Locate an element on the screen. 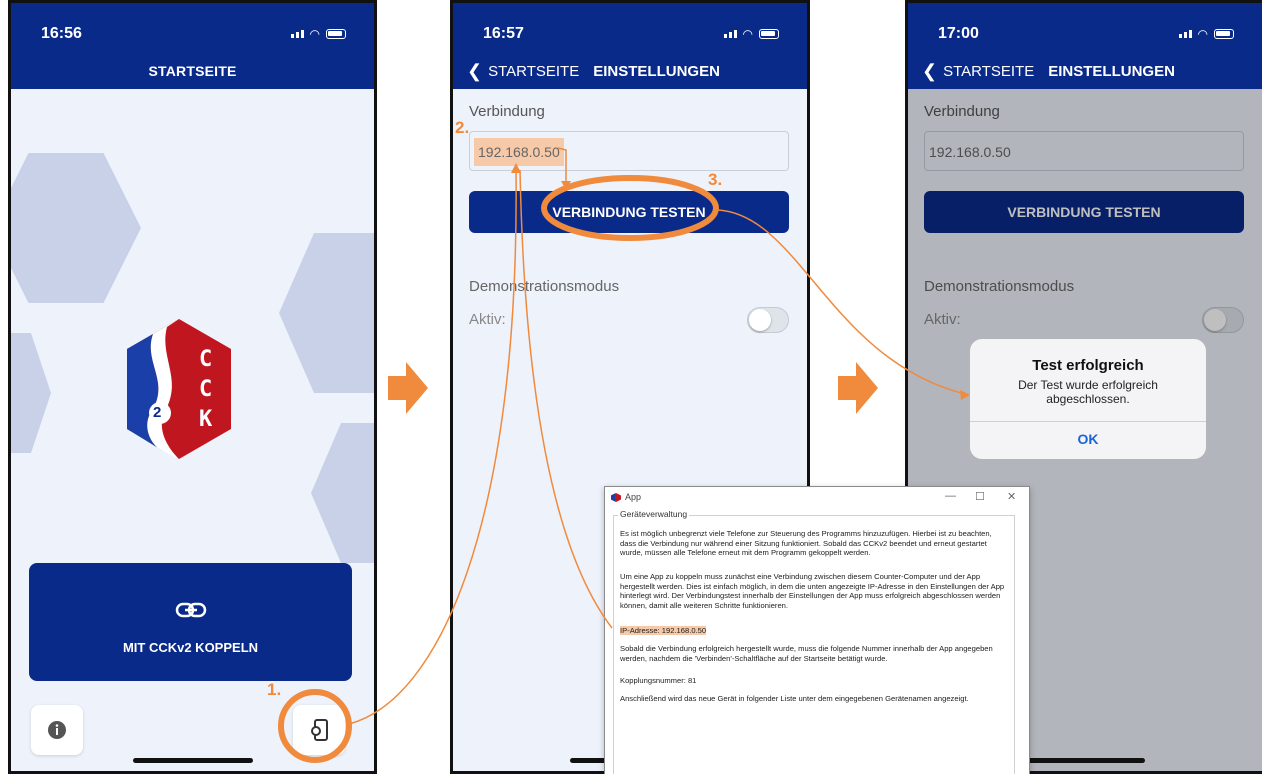 This screenshot has width=1262, height=774. app-header: 16:56 ◠ STARTSEITE is located at coordinates (192, 46).